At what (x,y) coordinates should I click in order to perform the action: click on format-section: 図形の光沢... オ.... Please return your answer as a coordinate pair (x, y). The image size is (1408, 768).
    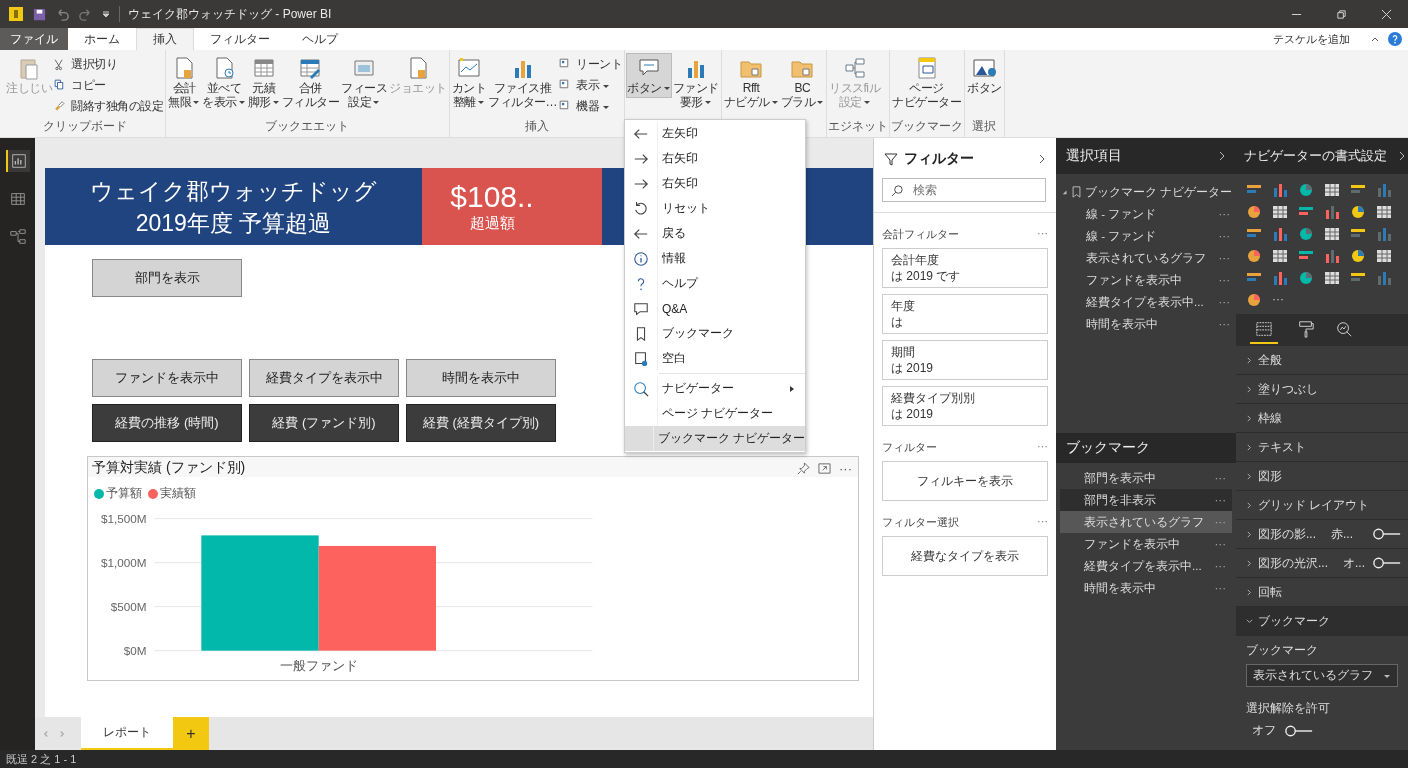
    Looking at the image, I should click on (1322, 563).